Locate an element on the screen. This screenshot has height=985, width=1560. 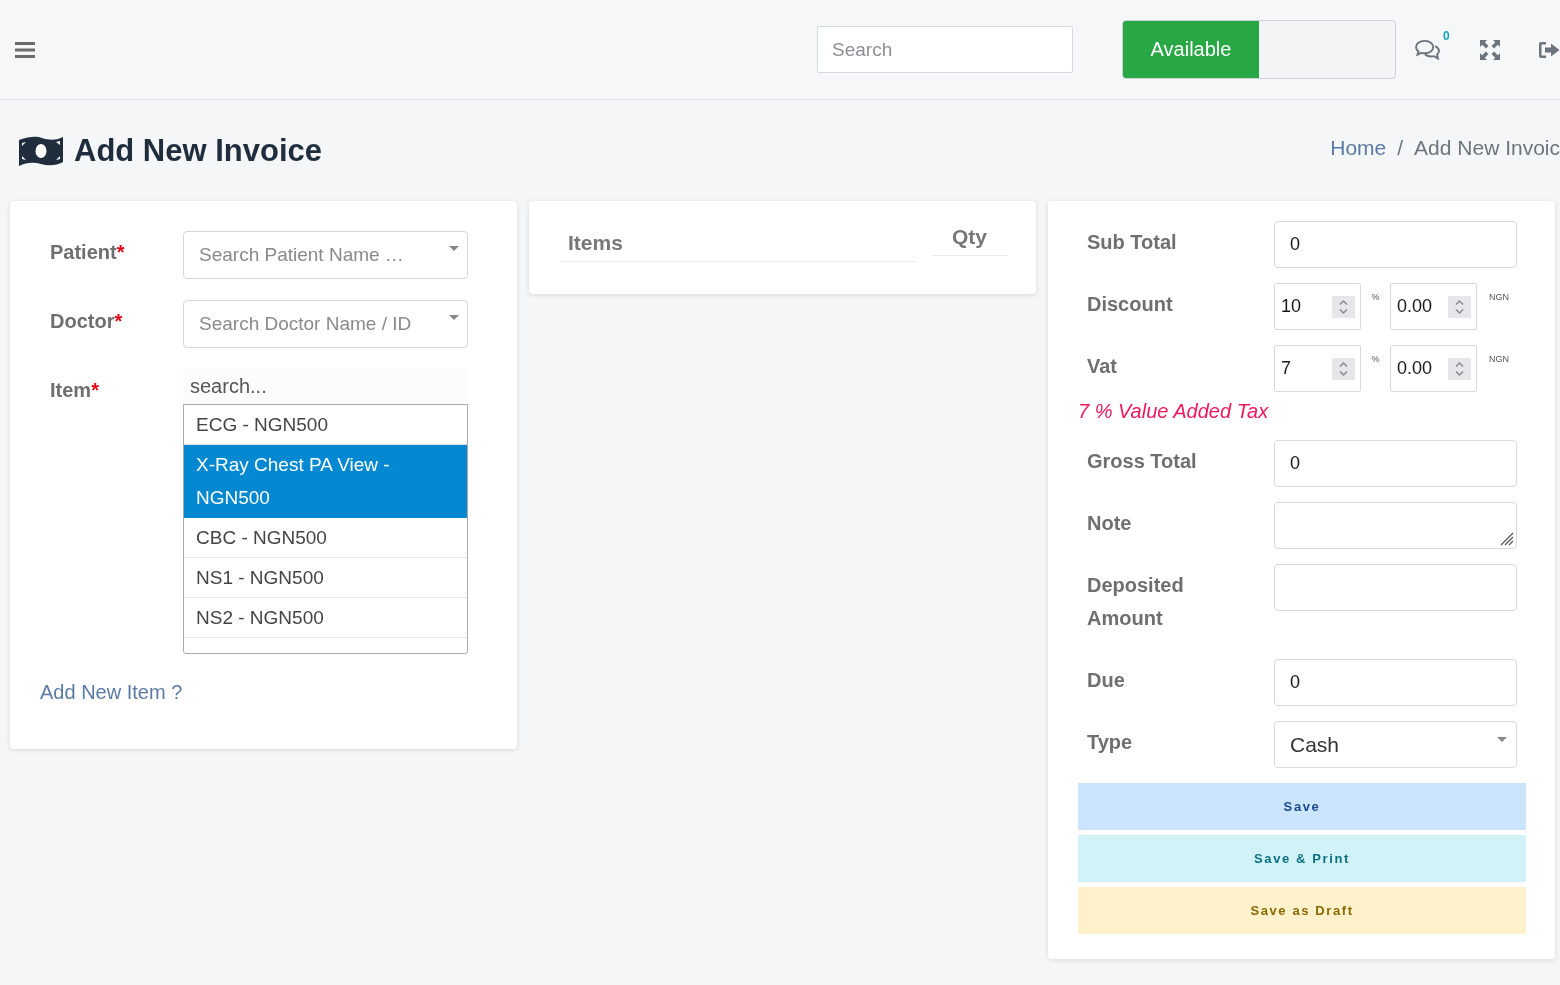
field-label: Item* is located at coordinates (74, 390).